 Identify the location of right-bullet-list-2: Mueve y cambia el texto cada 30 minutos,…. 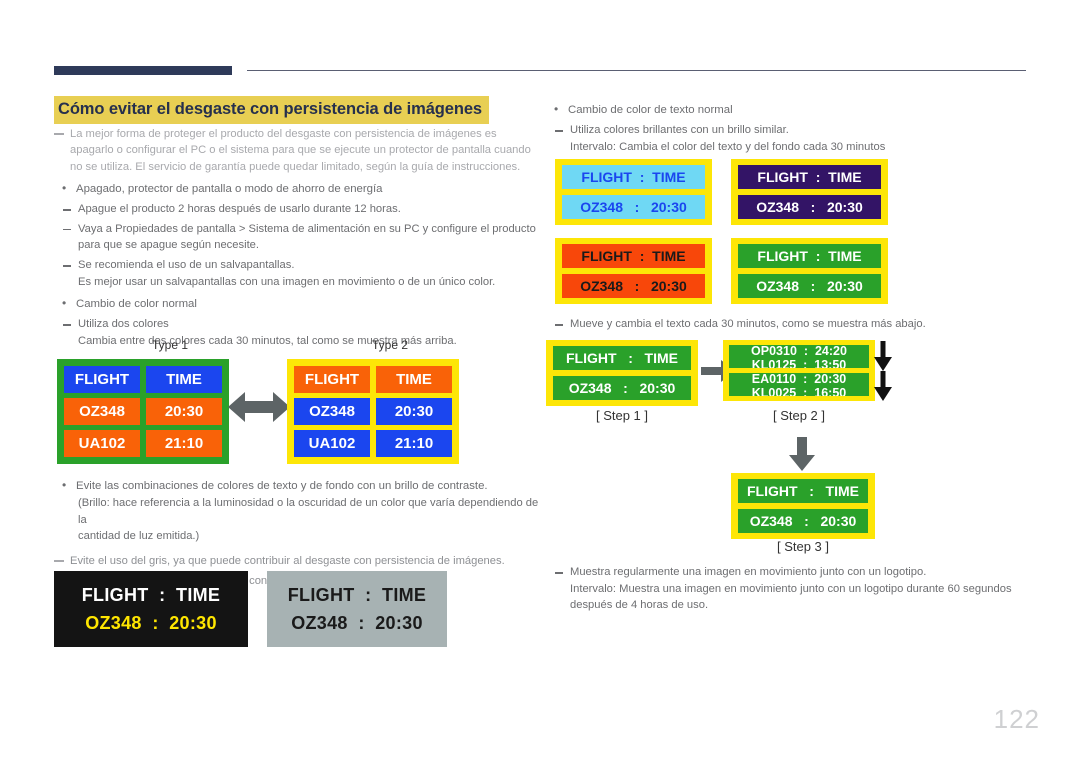
(791, 324).